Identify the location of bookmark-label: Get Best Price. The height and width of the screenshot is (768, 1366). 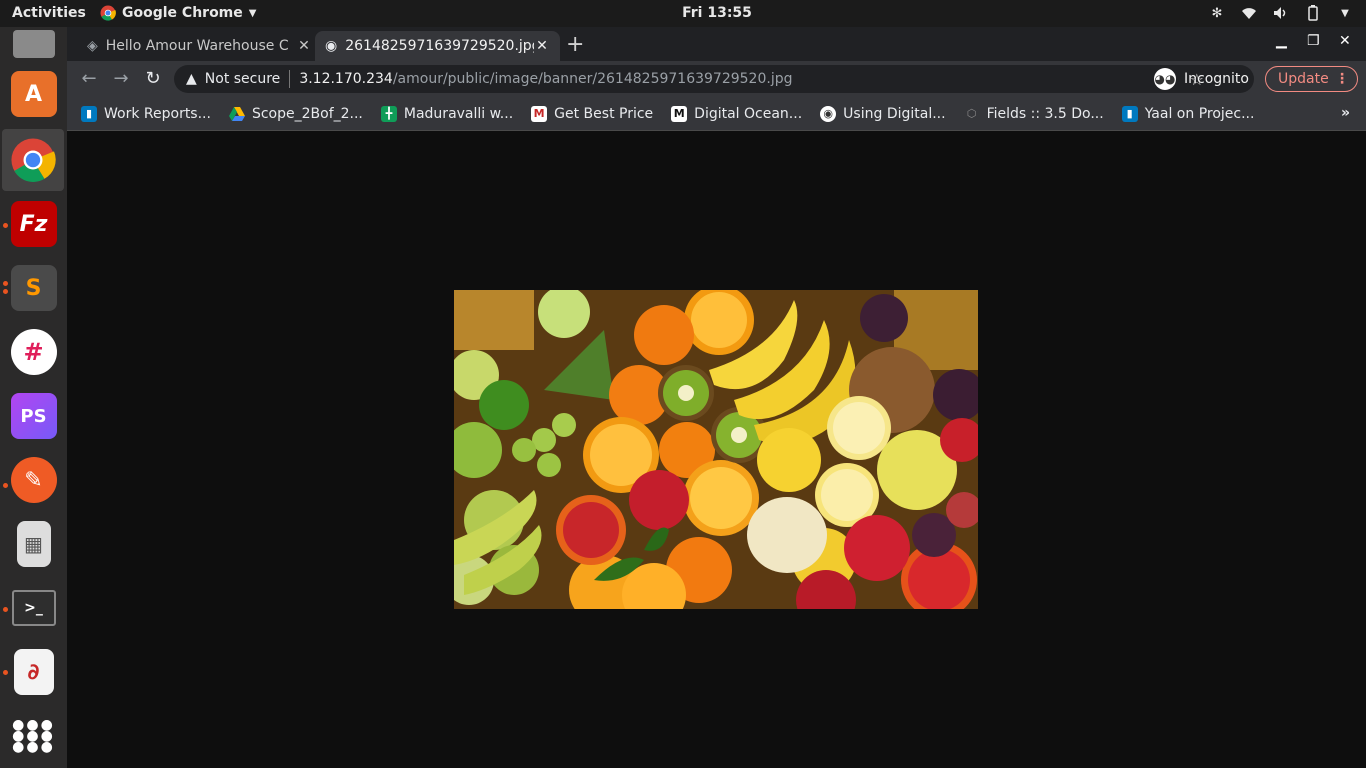
(604, 113).